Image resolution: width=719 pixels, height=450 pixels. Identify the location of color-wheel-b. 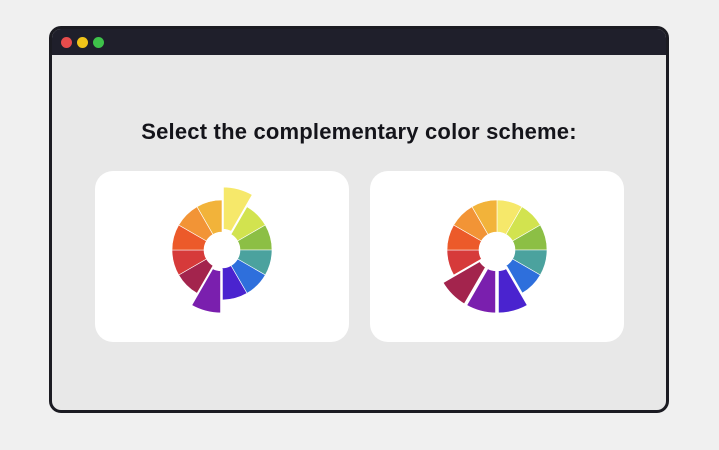
(494, 257).